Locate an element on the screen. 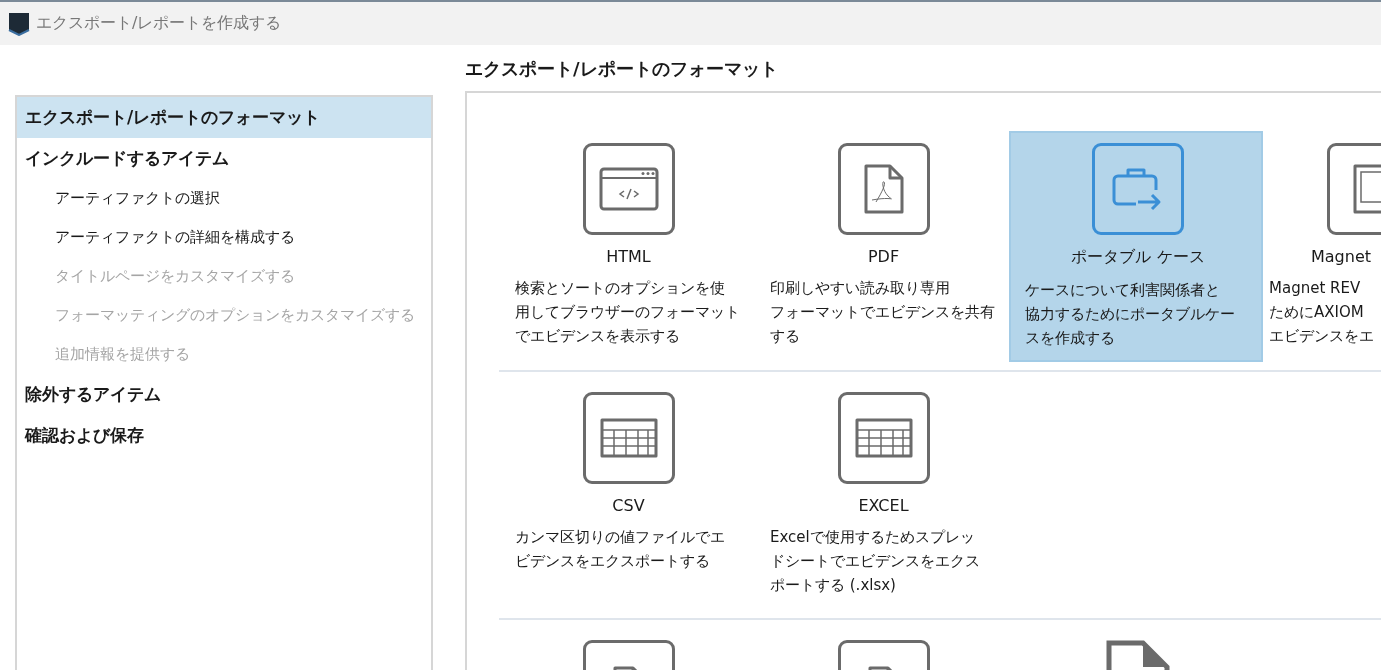 The image size is (1381, 670). format-option: CSV カンマ区切りの値ファイルでエ ビデンスをエクスポートする is located at coordinates (626, 495).